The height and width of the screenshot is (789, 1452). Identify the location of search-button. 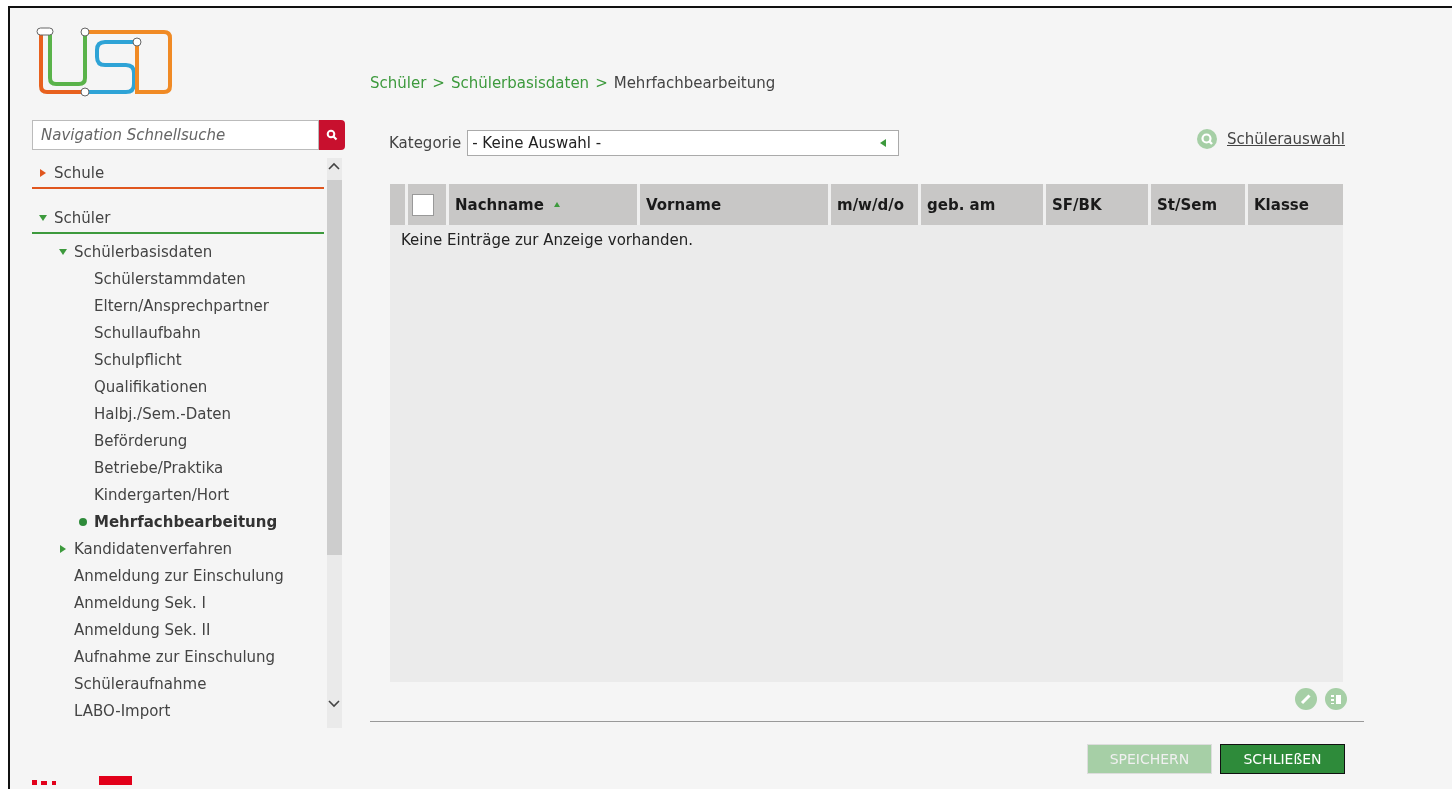
(332, 135).